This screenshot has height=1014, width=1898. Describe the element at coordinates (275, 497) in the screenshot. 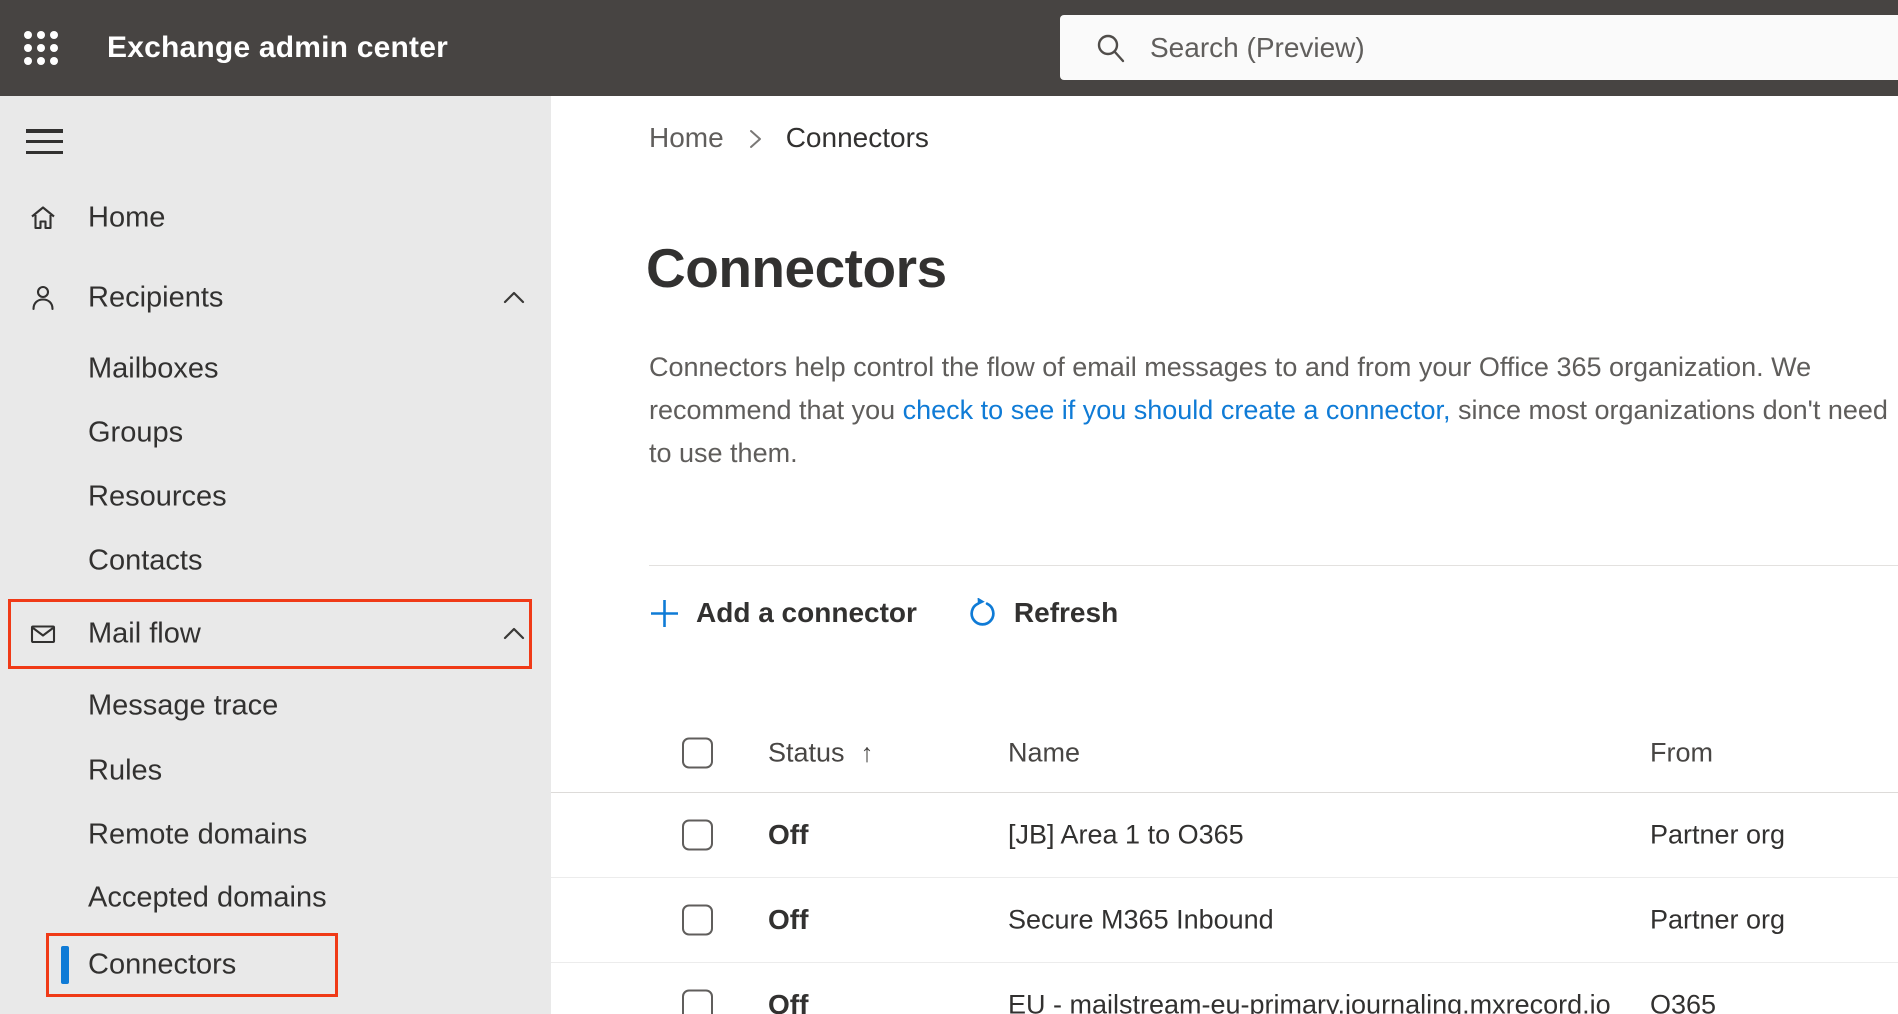

I see `sidebar-item-resources: Resources` at that location.